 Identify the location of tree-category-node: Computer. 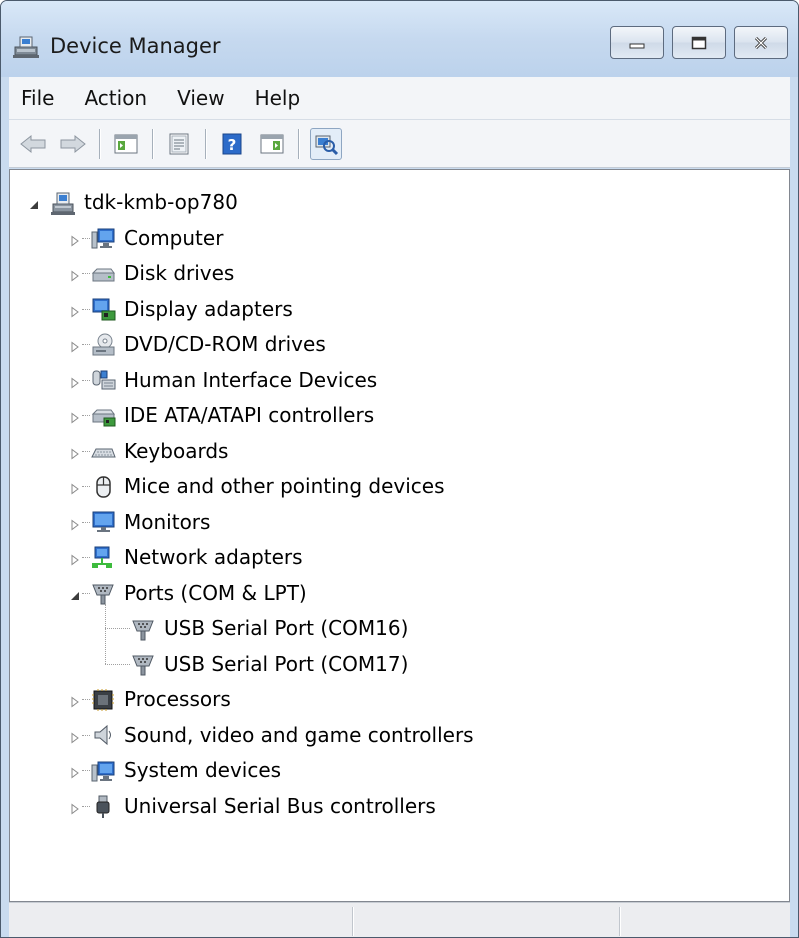
(156, 238).